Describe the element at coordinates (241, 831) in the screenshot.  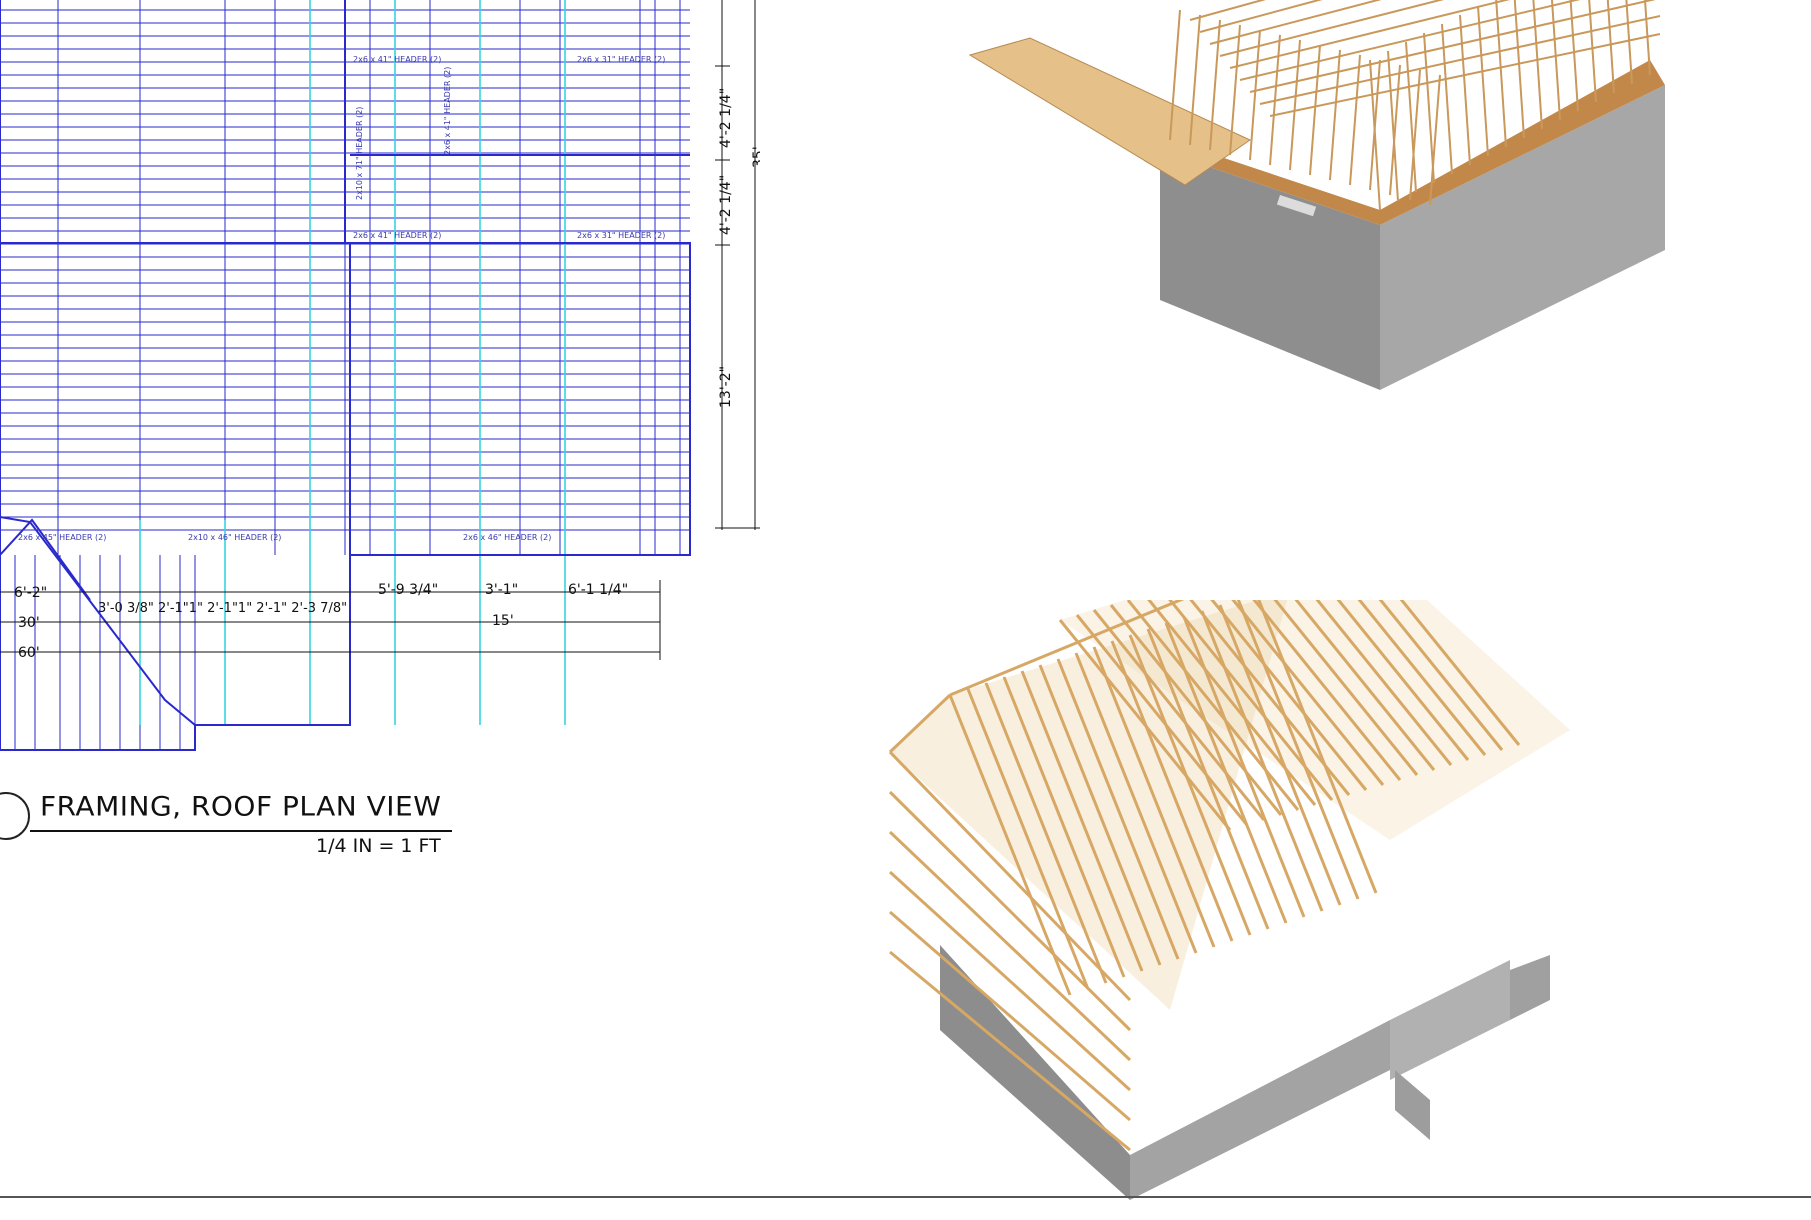
I see `title-underline` at that location.